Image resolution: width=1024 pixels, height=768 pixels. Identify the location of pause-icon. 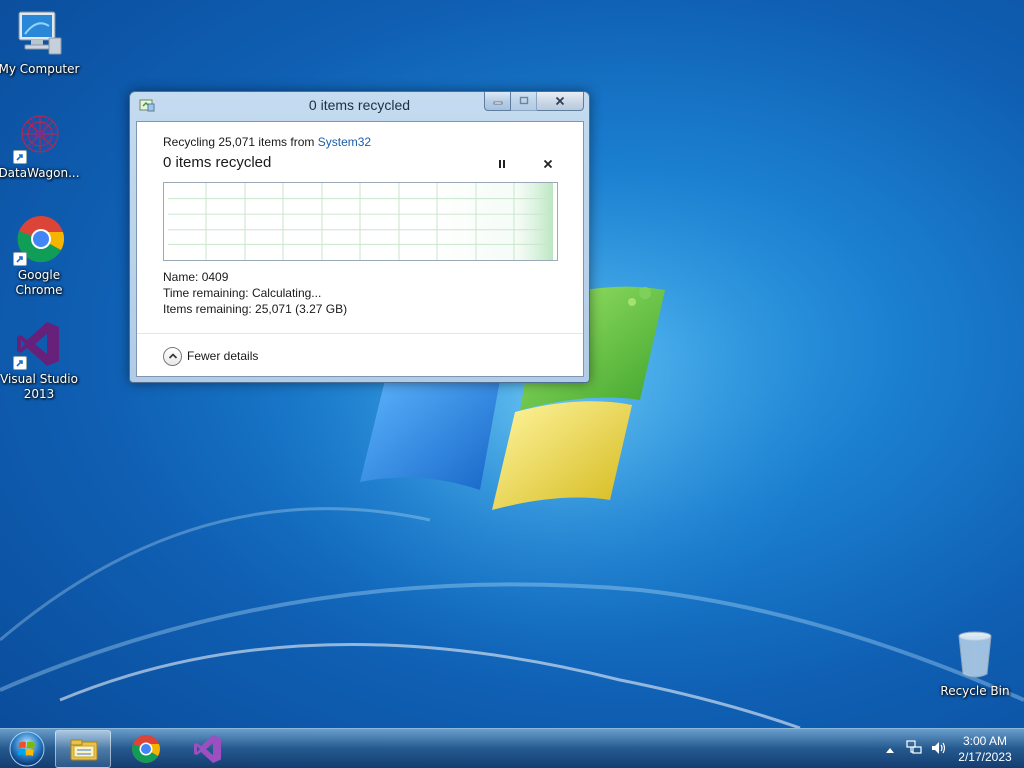
(502, 164).